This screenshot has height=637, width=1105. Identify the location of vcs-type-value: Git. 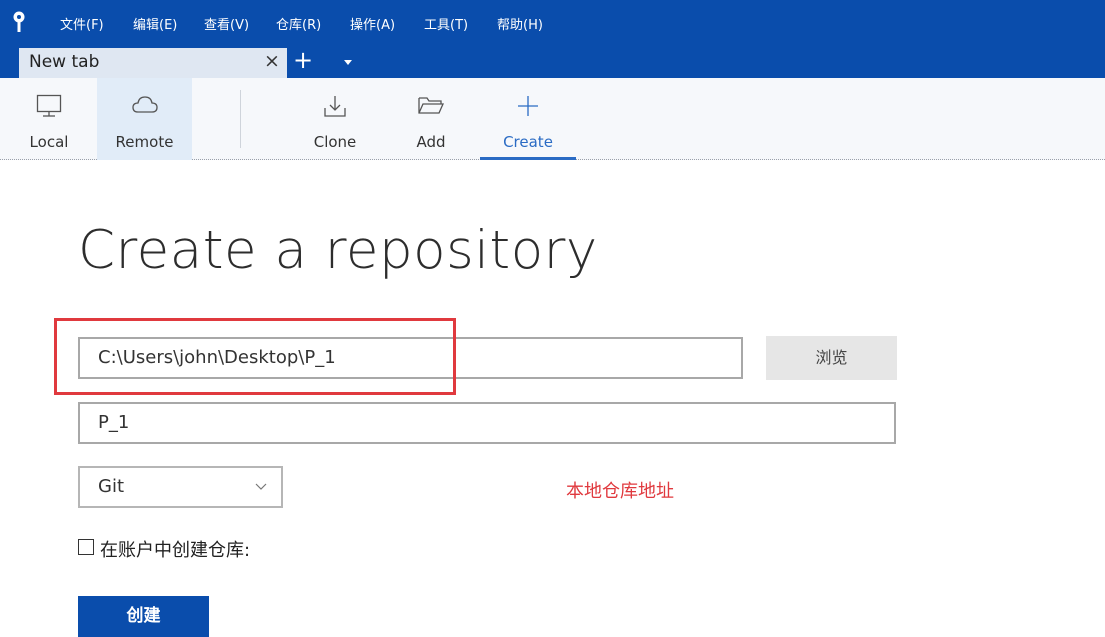
(111, 486).